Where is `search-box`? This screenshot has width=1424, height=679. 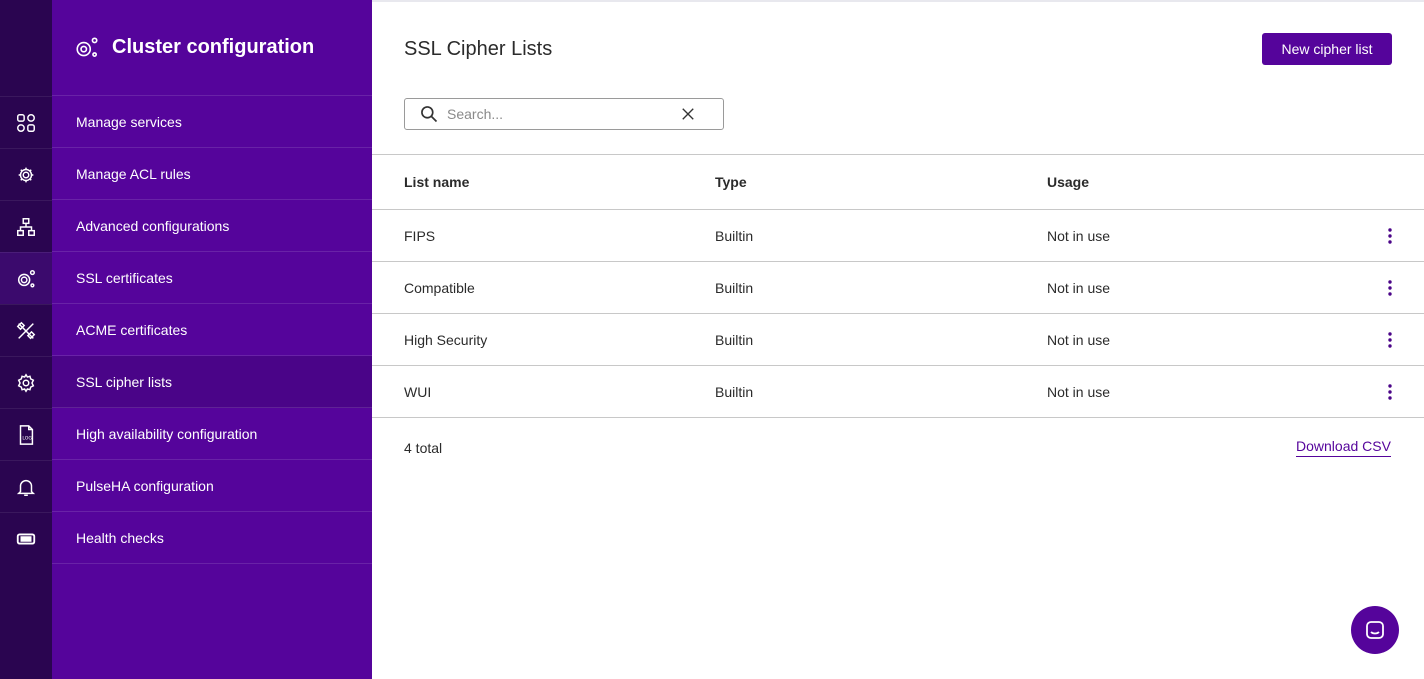 search-box is located at coordinates (564, 114).